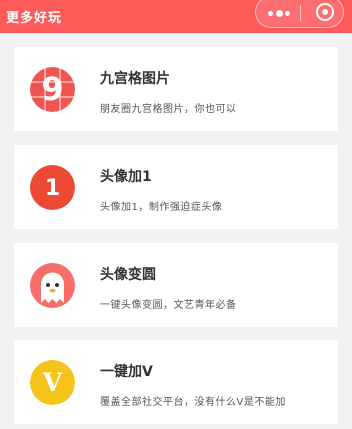 The height and width of the screenshot is (429, 352). I want to click on badge-one-icon: 1, so click(52, 187).